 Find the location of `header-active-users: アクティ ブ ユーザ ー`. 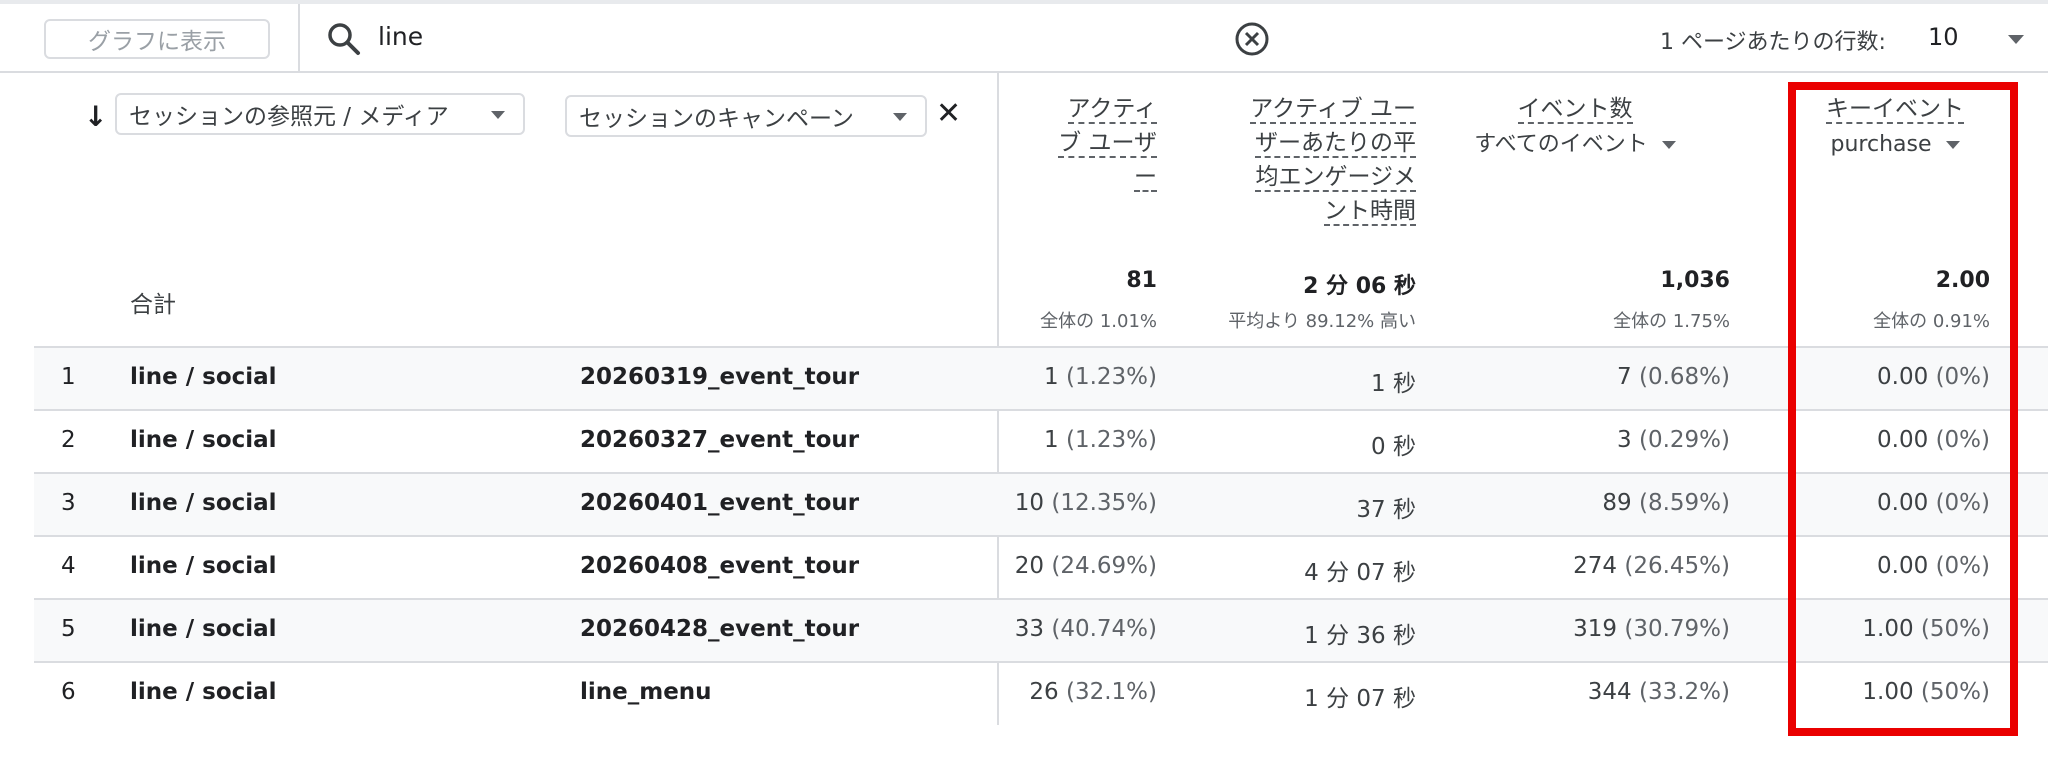

header-active-users: アクティ ブ ユーザ ー is located at coordinates (1081, 143).